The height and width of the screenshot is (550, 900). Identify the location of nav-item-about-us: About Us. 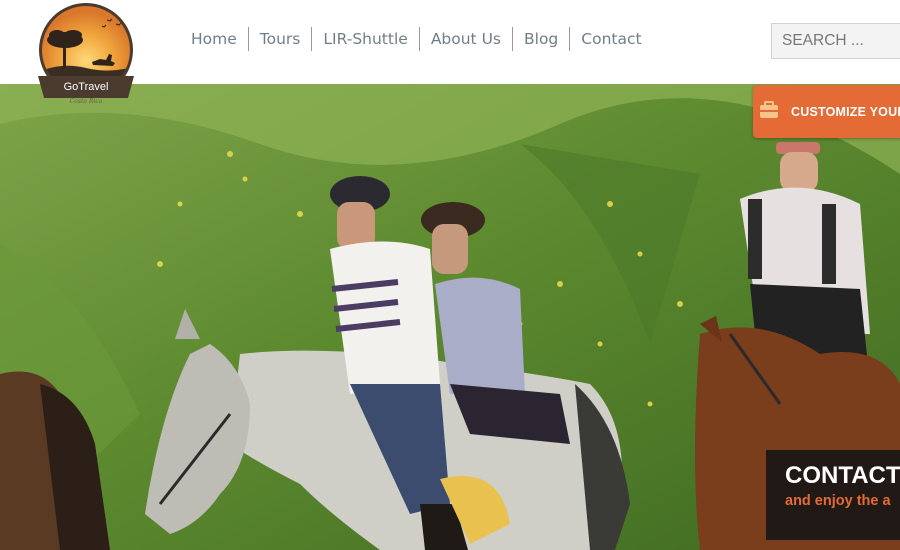
(465, 39).